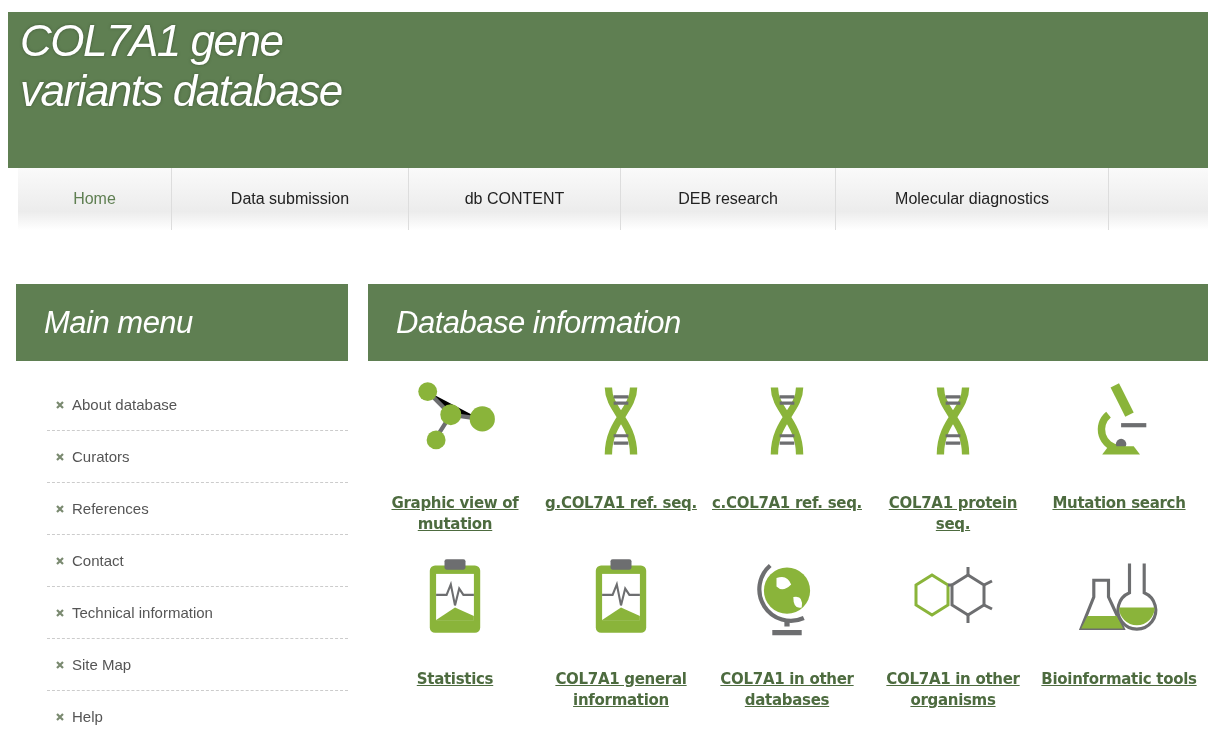  Describe the element at coordinates (787, 503) in the screenshot. I see `tile-link: c.COL7A1 ref. seq.` at that location.